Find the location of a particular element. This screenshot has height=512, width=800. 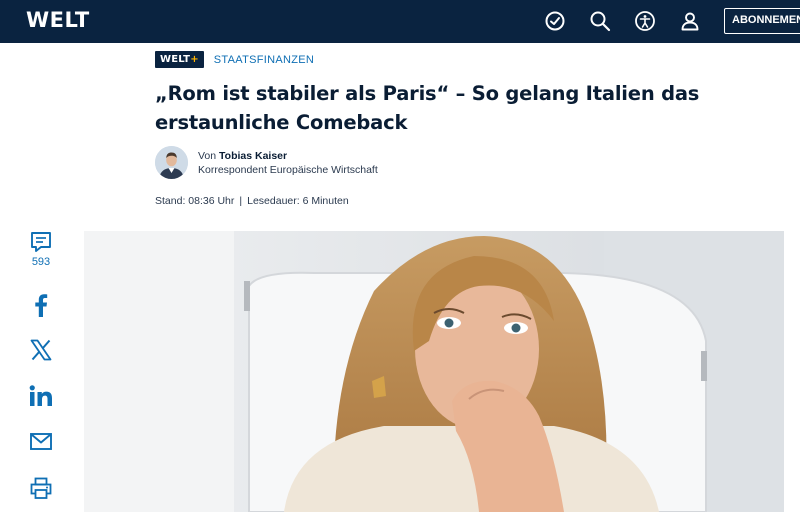

share-mail-button is located at coordinates (41, 441).